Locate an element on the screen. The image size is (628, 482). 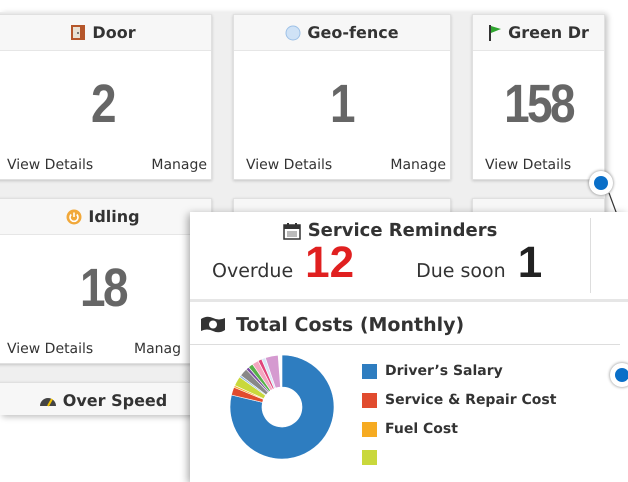
card-title: Idling is located at coordinates (114, 216).